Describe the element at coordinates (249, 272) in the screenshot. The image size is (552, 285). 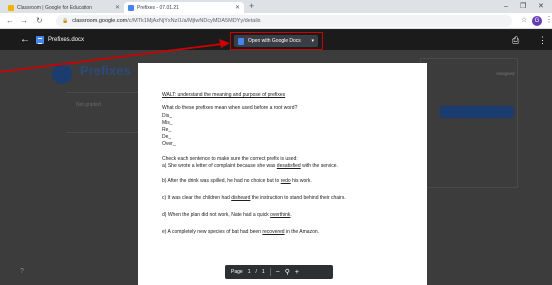
I see `current-page-input: 1` at that location.